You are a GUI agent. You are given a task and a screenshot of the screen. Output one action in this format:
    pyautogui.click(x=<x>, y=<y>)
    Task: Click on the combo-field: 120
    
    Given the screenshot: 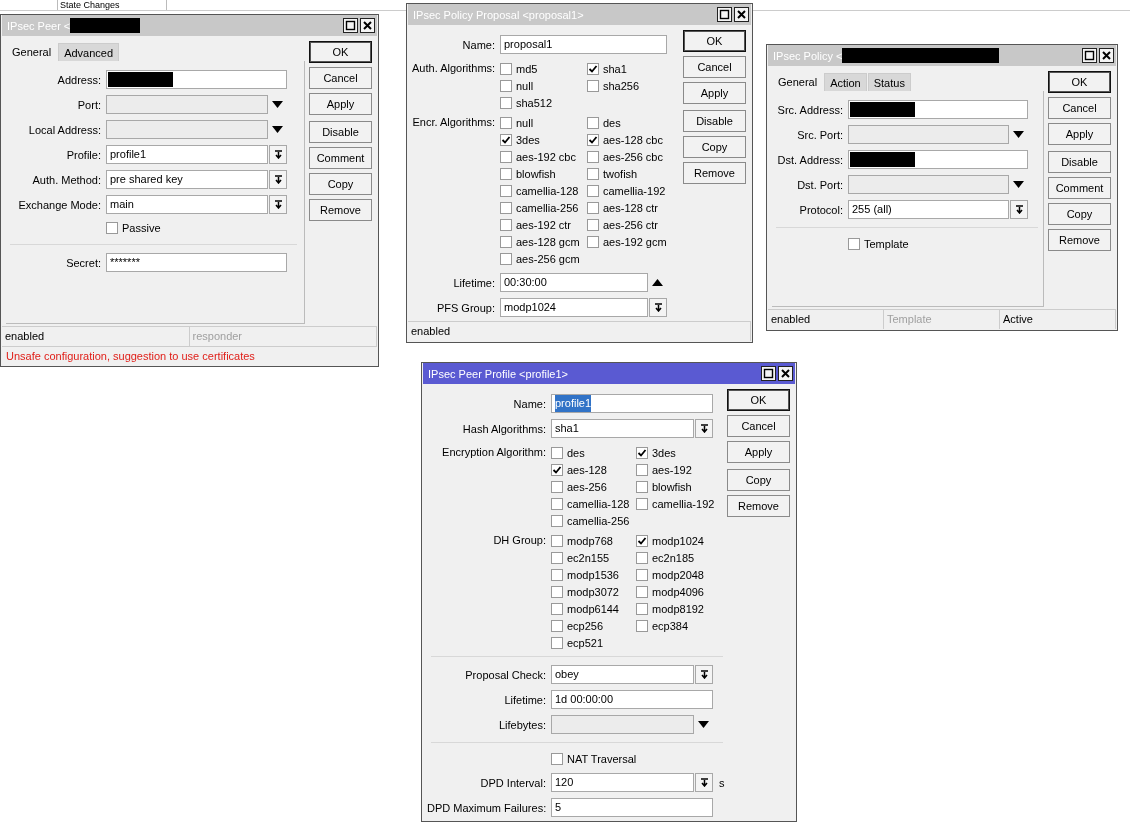 What is the action you would take?
    pyautogui.click(x=622, y=782)
    